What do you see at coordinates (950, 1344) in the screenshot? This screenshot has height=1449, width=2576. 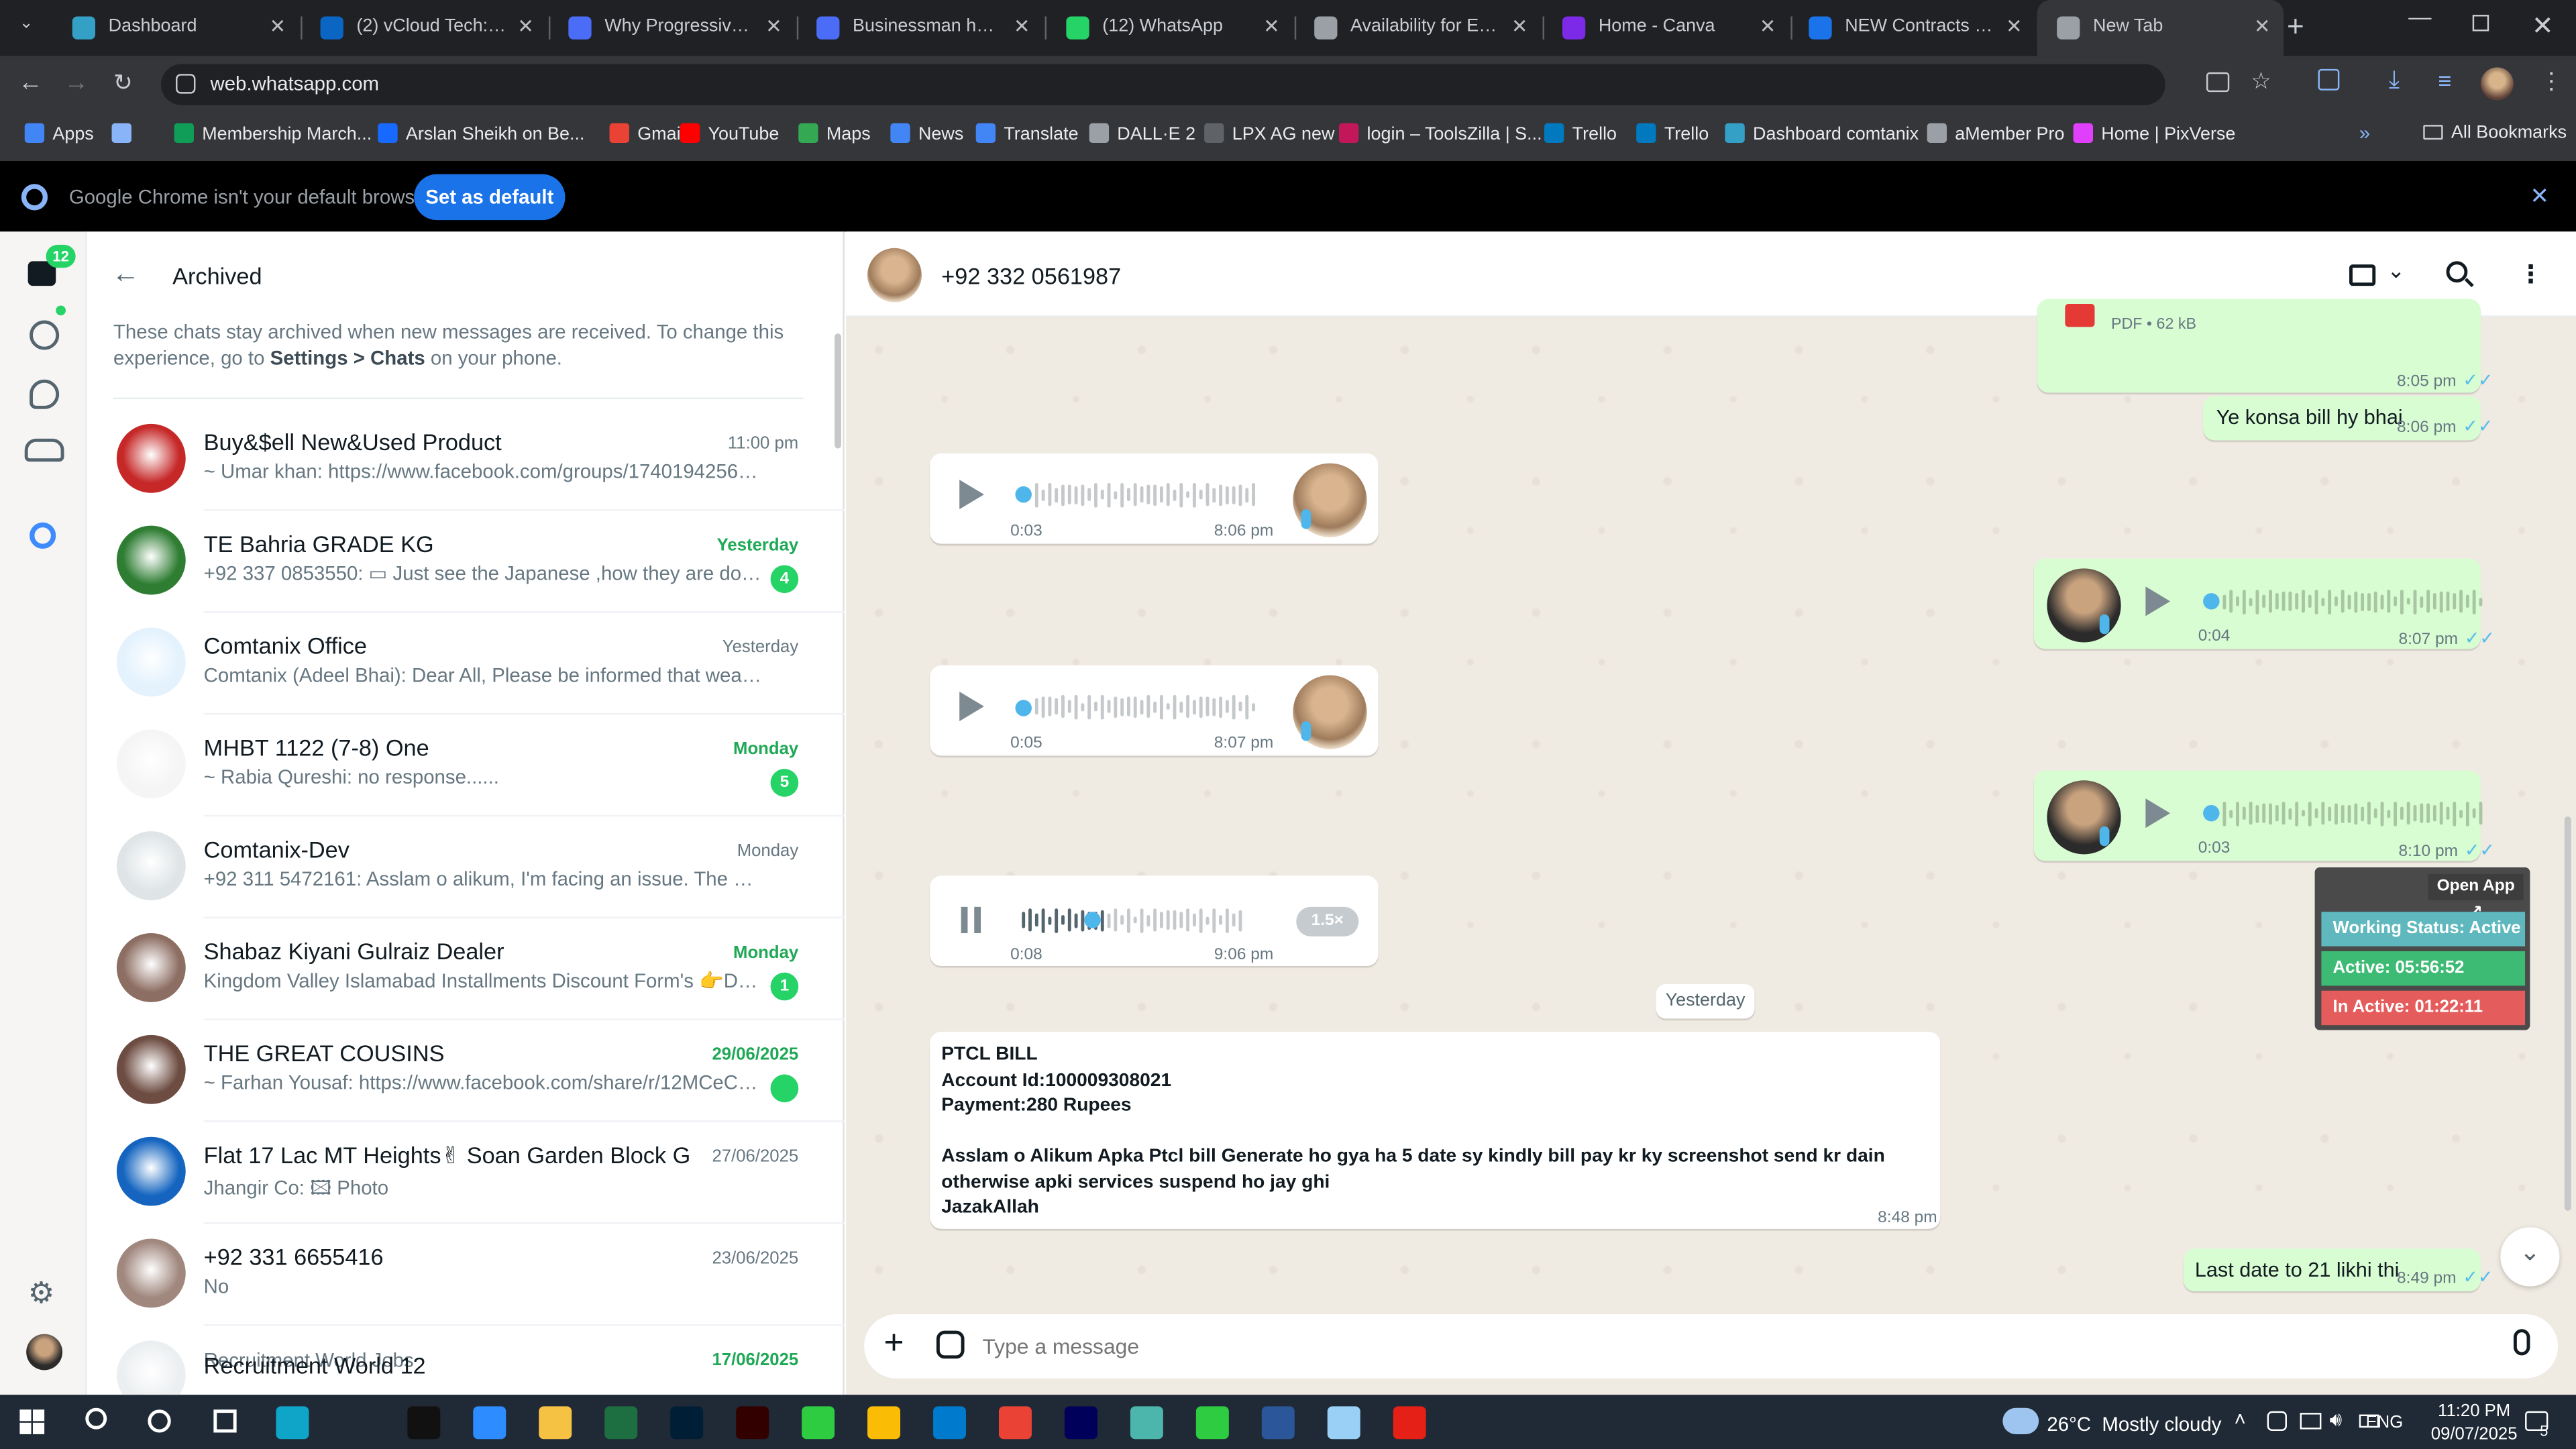 I see `sticker-icon` at bounding box center [950, 1344].